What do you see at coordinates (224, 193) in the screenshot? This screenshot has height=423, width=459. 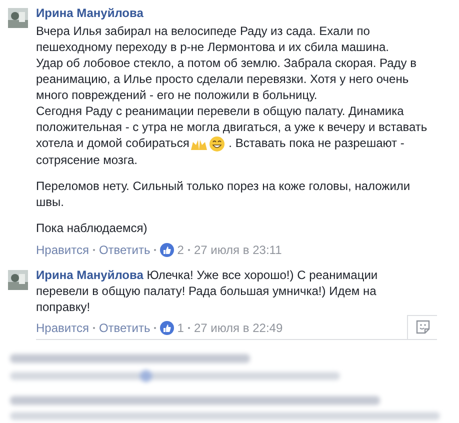 I see `comment-text: Переломов нету. Сильный только порез на коже головы, наложили швы.` at bounding box center [224, 193].